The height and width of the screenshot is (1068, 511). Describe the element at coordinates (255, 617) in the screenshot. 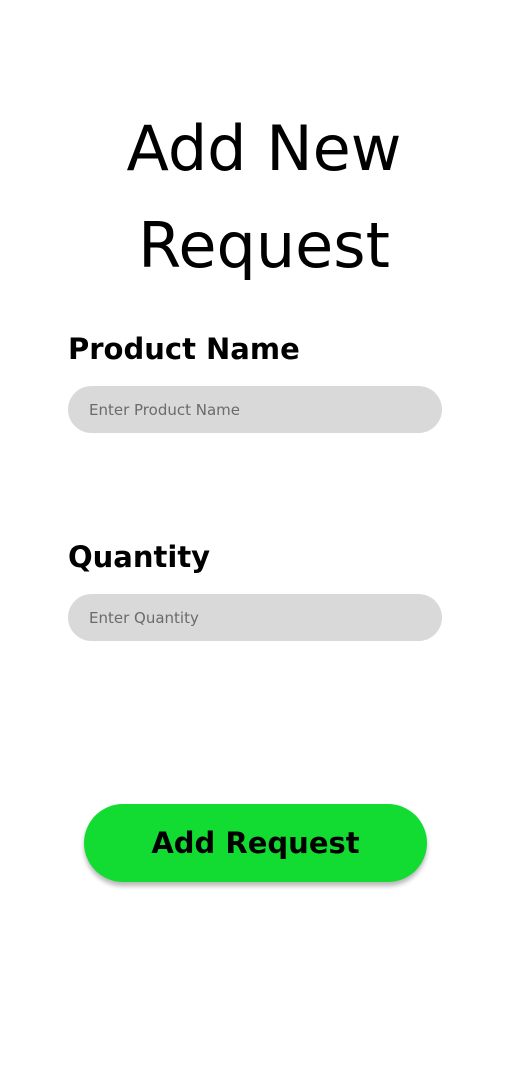

I see `quantity-input` at that location.